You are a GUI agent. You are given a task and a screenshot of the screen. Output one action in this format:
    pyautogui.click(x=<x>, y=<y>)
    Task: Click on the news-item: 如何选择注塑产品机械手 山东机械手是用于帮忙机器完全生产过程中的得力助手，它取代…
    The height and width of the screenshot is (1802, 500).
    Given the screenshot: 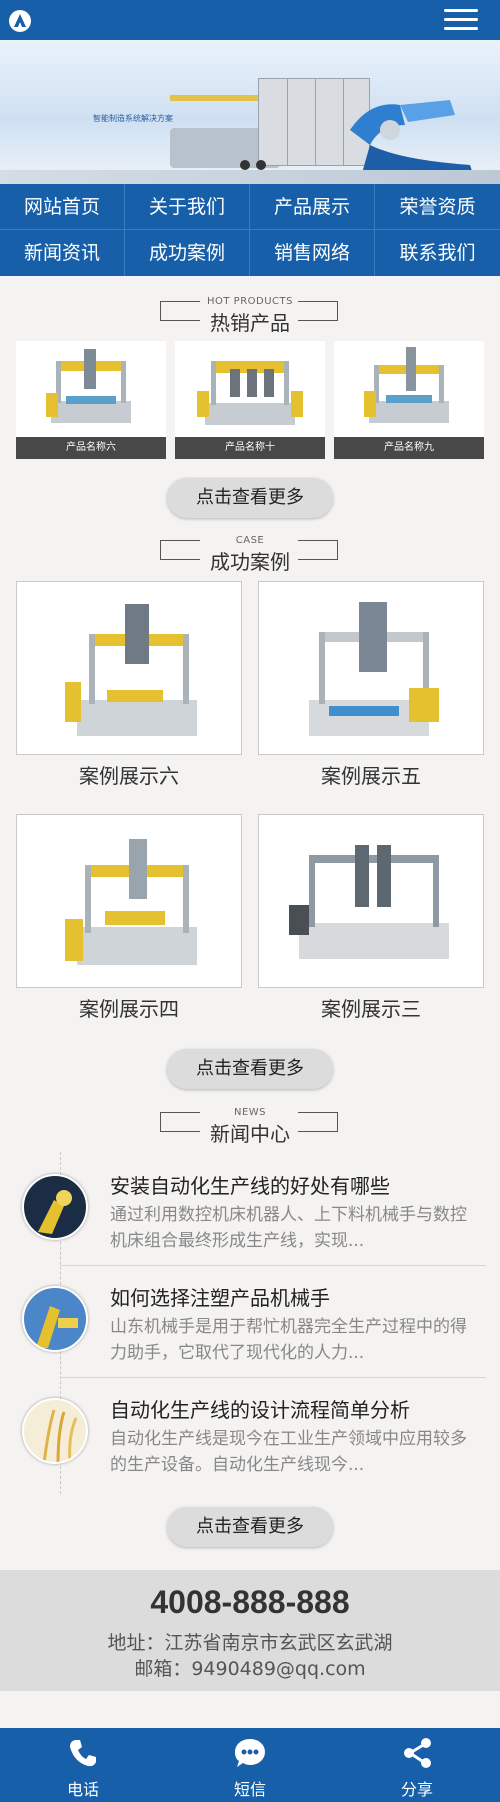 What is the action you would take?
    pyautogui.click(x=250, y=1322)
    